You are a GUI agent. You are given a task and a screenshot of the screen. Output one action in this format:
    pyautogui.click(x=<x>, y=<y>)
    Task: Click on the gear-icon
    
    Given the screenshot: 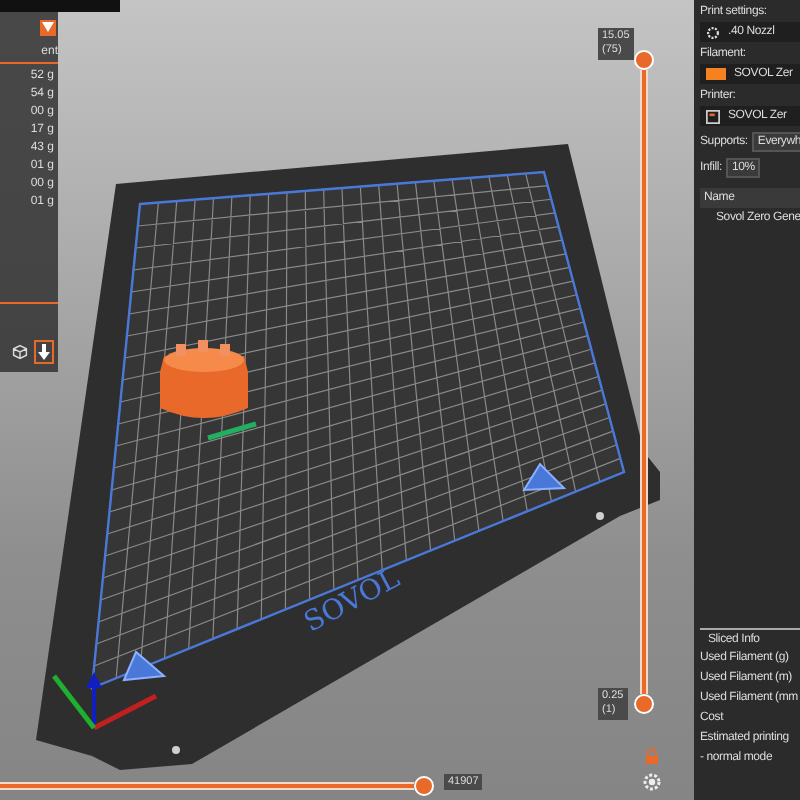 What is the action you would take?
    pyautogui.click(x=713, y=32)
    